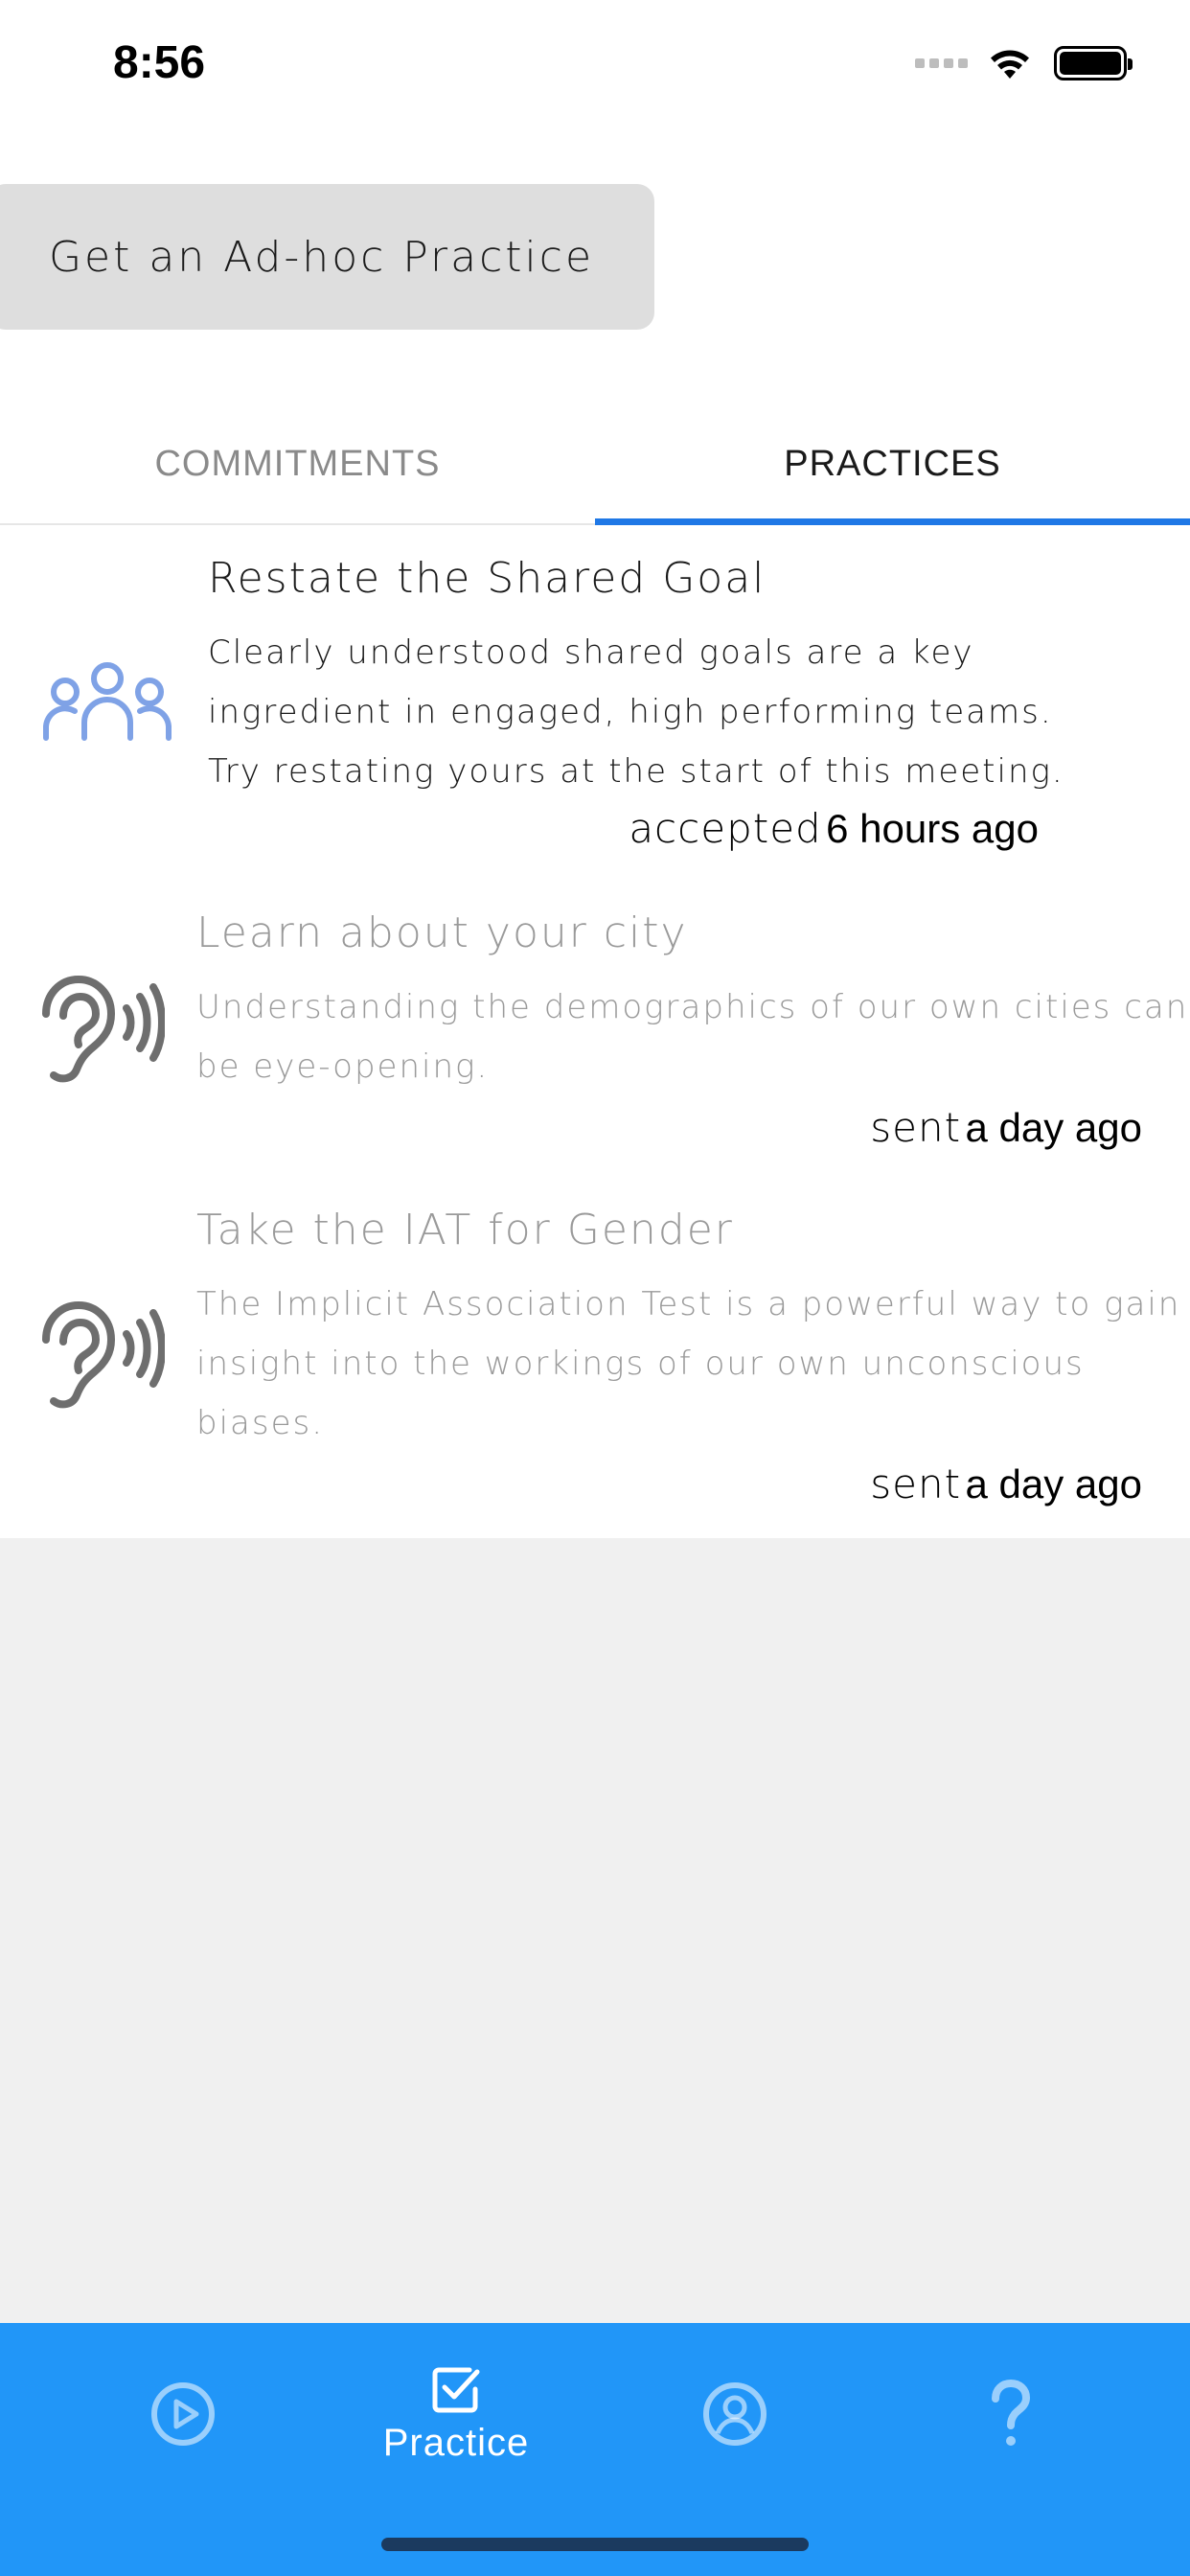 The height and width of the screenshot is (2576, 1190). I want to click on practice-title: Take the IAT for Gender, so click(465, 1230).